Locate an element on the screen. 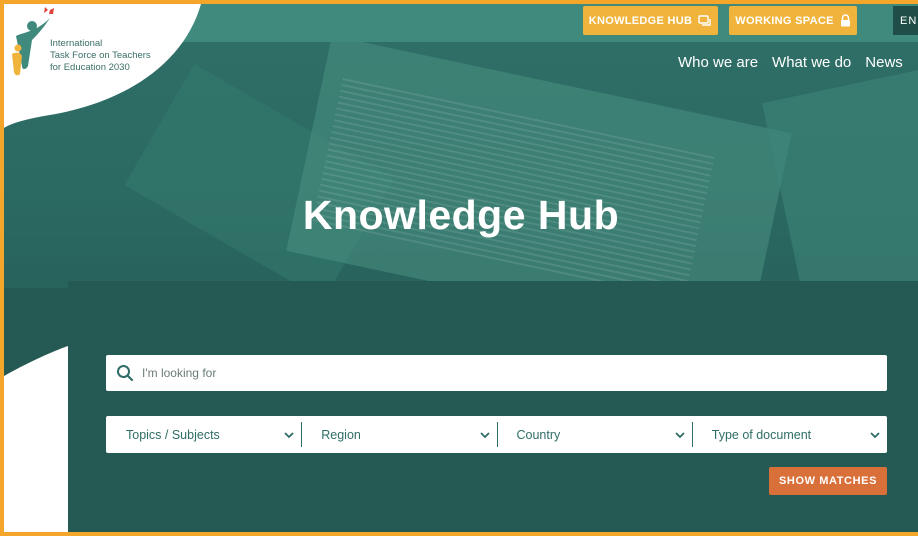  search-bar is located at coordinates (496, 373).